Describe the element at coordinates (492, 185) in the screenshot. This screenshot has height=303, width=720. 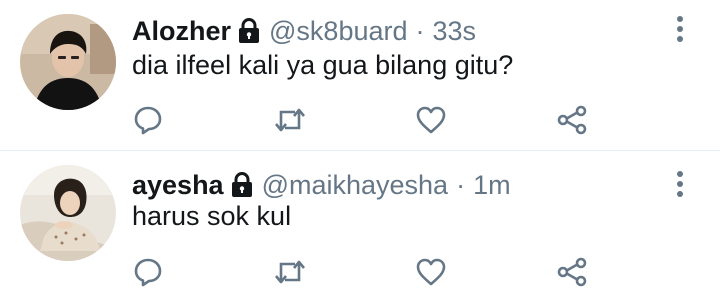
I see `timestamp: 1m` at that location.